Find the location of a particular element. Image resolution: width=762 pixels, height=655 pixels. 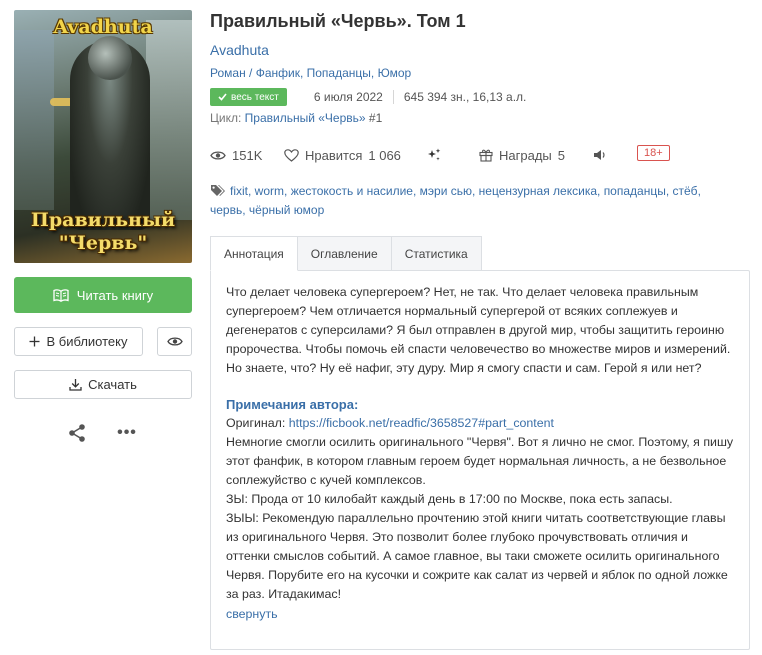

add-to-library-button: В библиотеку is located at coordinates (78, 341).